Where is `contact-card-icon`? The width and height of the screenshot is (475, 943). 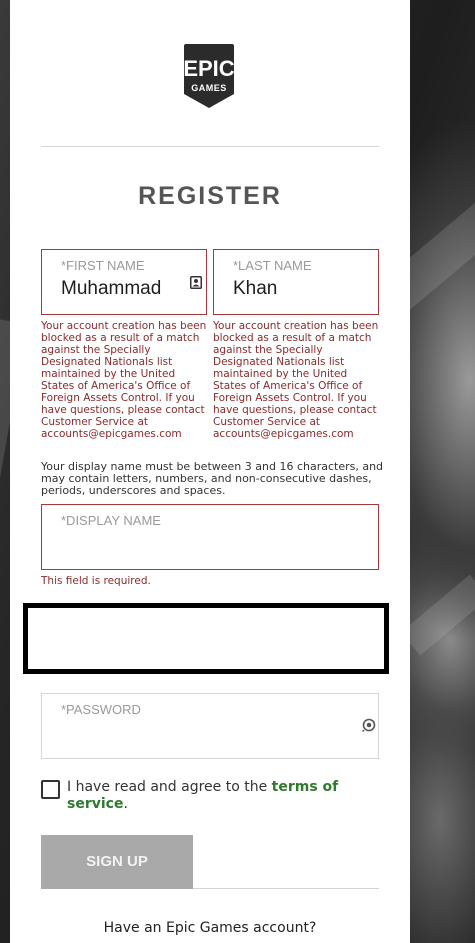
contact-card-icon is located at coordinates (196, 282).